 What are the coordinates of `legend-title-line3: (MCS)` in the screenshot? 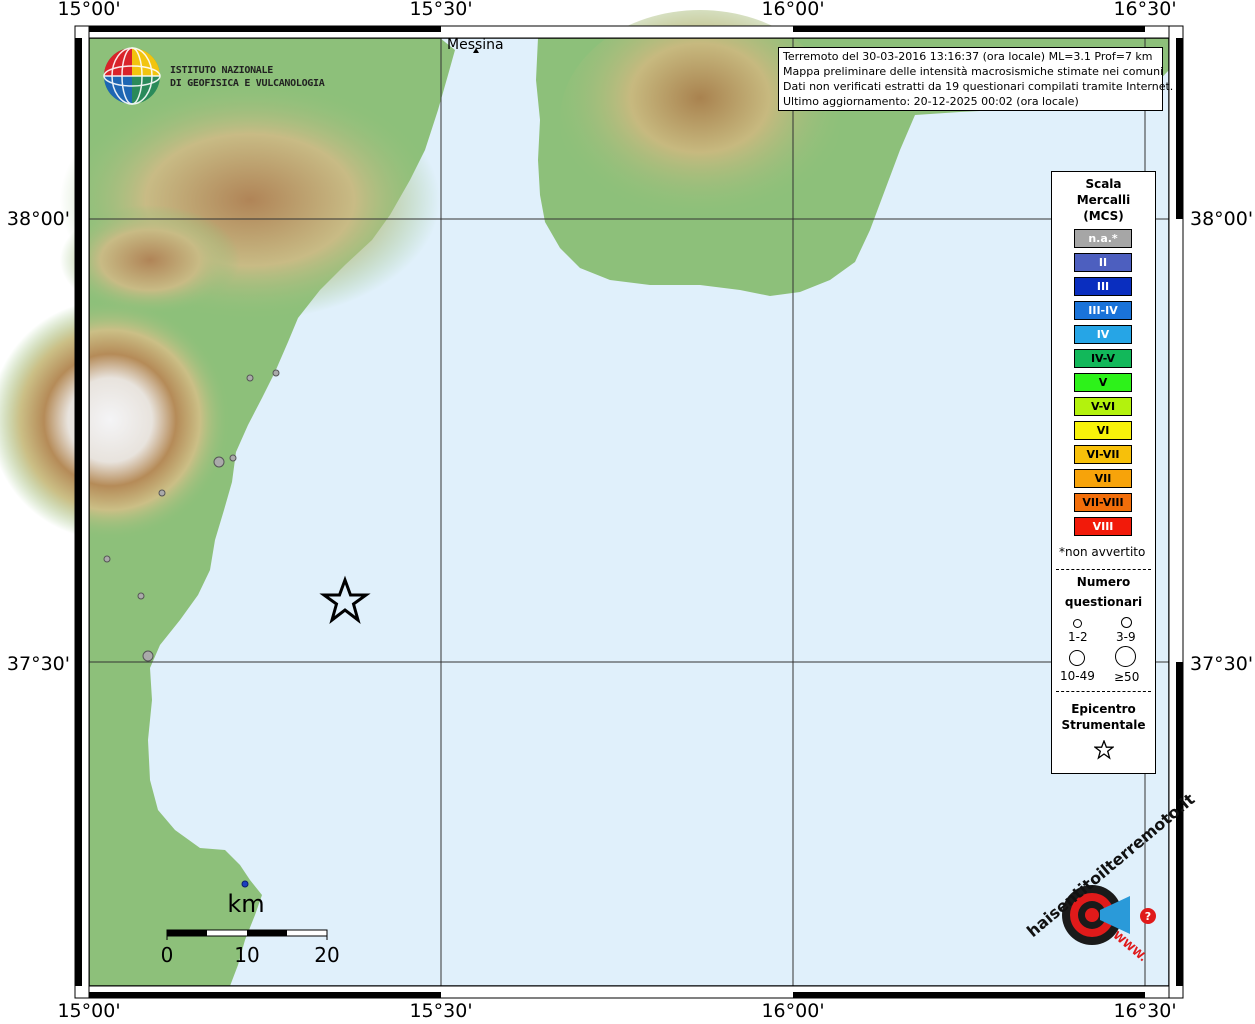 It's located at (1103, 216).